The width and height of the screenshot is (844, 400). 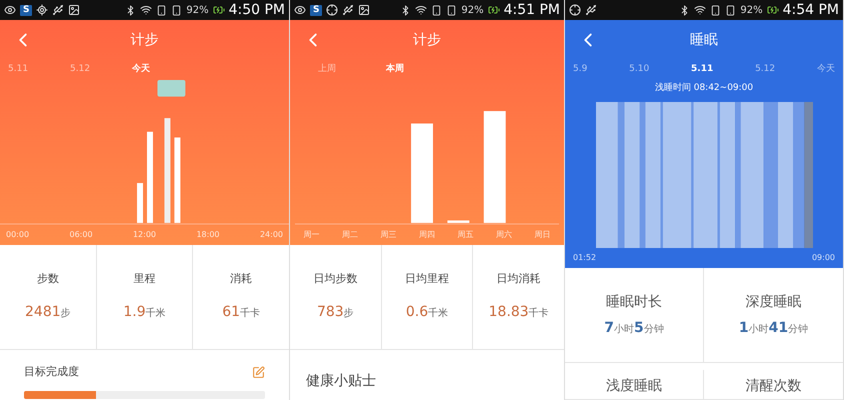 What do you see at coordinates (639, 70) in the screenshot?
I see `period-tab: 5.10` at bounding box center [639, 70].